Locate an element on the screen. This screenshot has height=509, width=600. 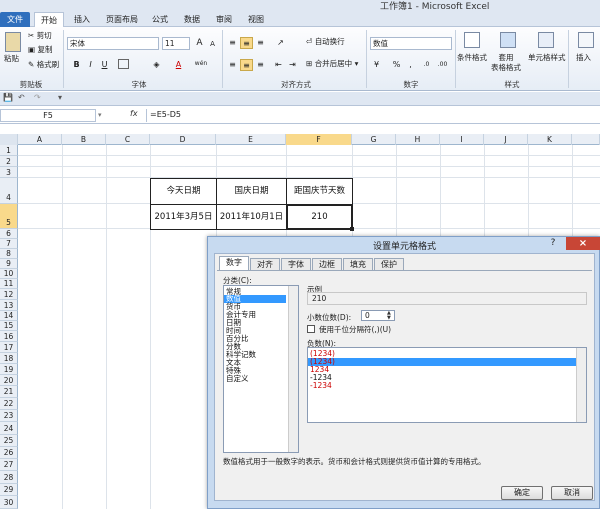
customize-qat-icon: ▾ is located at coordinates (60, 97).